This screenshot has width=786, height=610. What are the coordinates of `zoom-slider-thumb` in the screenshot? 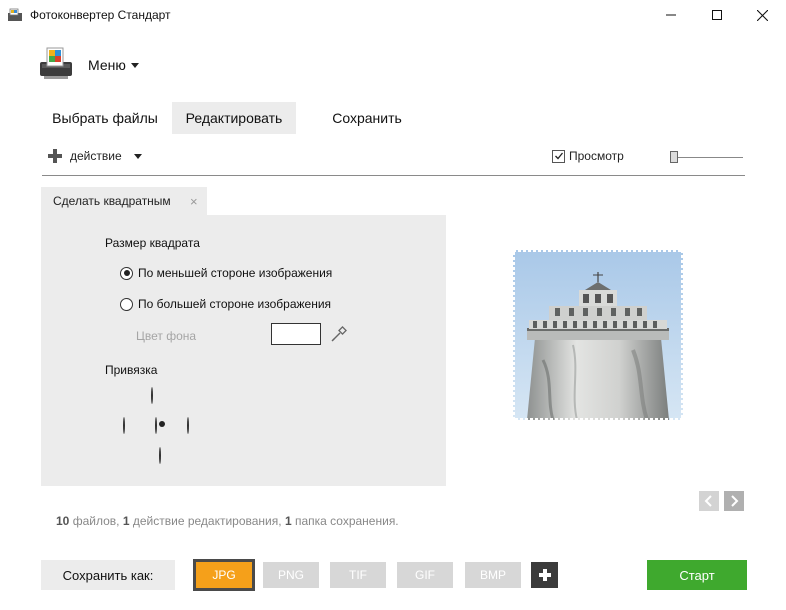 It's located at (674, 157).